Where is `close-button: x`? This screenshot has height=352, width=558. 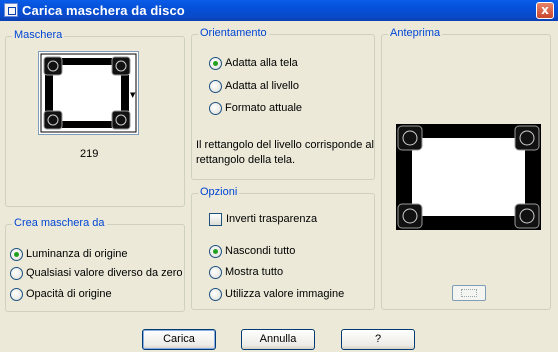 close-button: x is located at coordinates (545, 10).